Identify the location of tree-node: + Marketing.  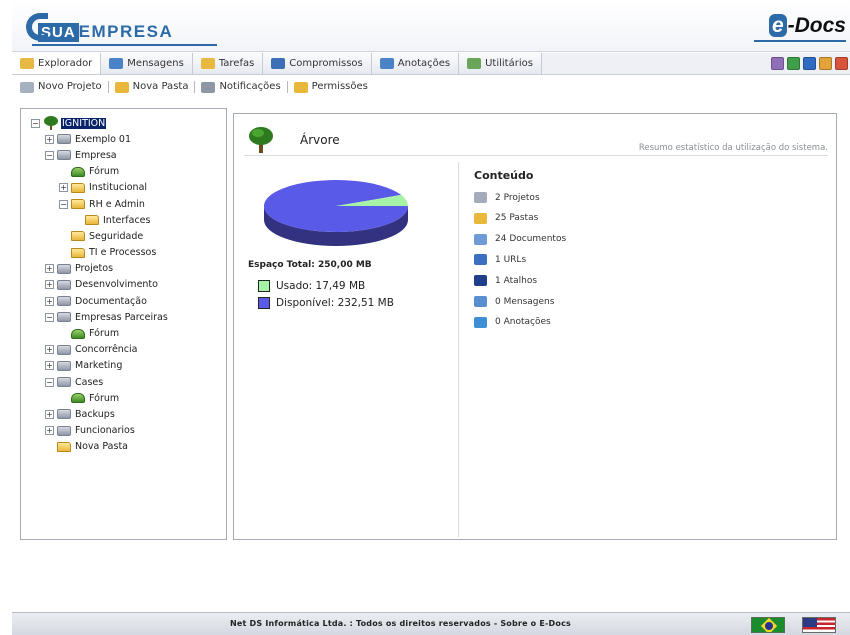
(128, 366).